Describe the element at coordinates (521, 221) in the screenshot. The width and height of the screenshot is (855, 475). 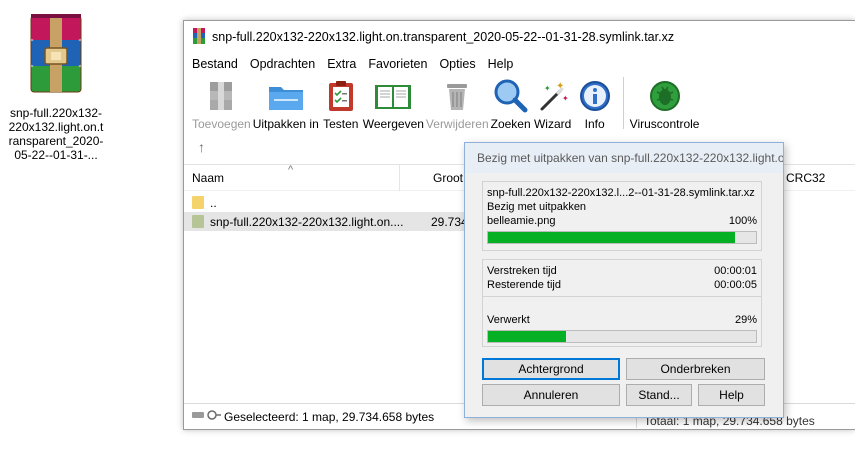
I see `current-file-name: belleamie.png` at that location.